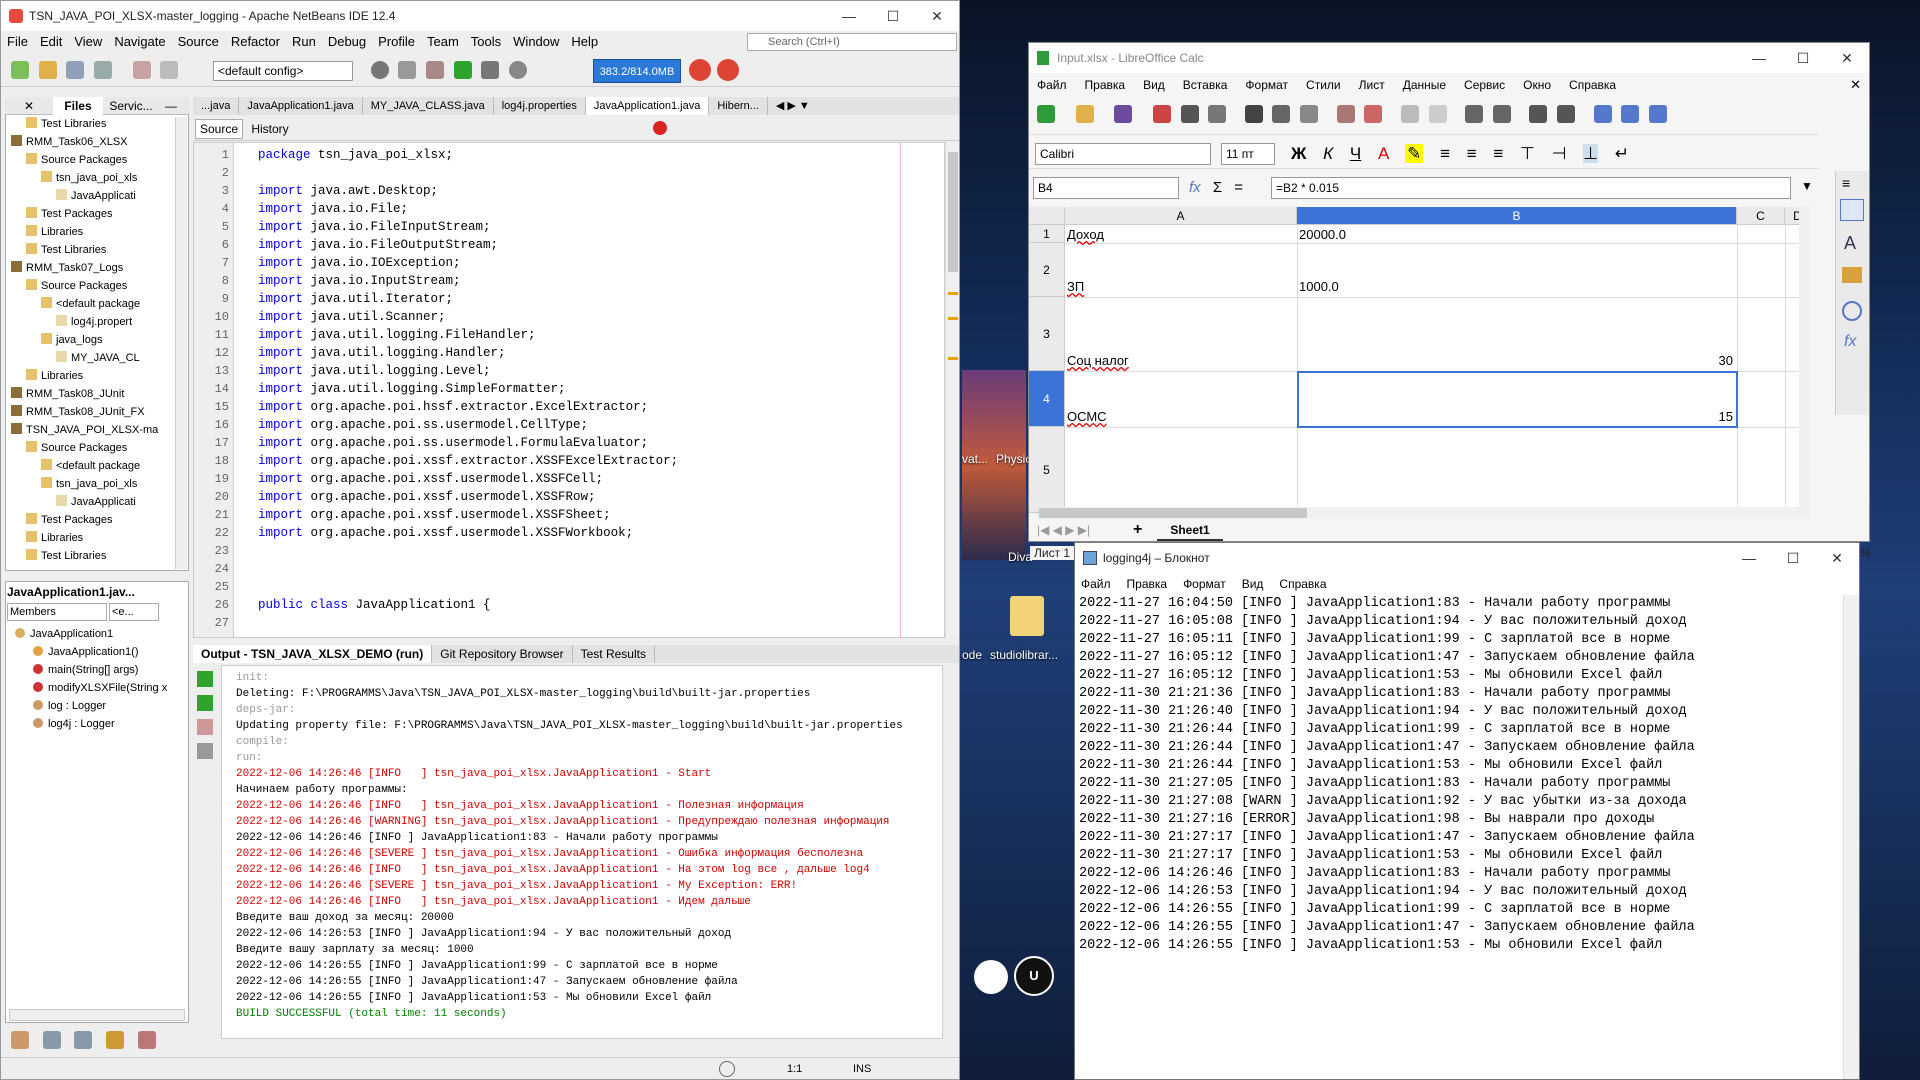 Image resolution: width=1920 pixels, height=1080 pixels. Describe the element at coordinates (57, 612) in the screenshot. I see `members-select: Members` at that location.